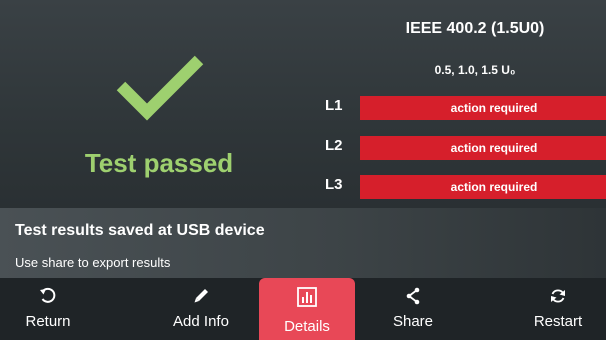 Image resolution: width=606 pixels, height=340 pixels. What do you see at coordinates (413, 309) in the screenshot?
I see `share-button: Share` at bounding box center [413, 309].